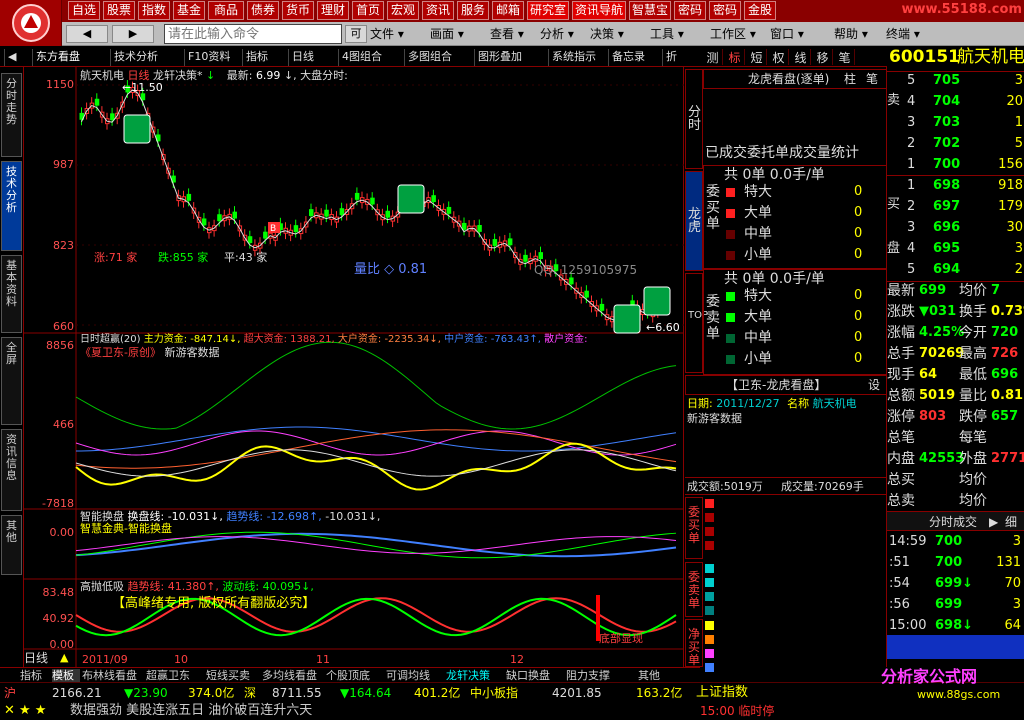 Image resolution: width=1024 pixels, height=720 pixels. What do you see at coordinates (599, 10) in the screenshot?
I see `toolbar-button-14: 资讯导航` at bounding box center [599, 10].